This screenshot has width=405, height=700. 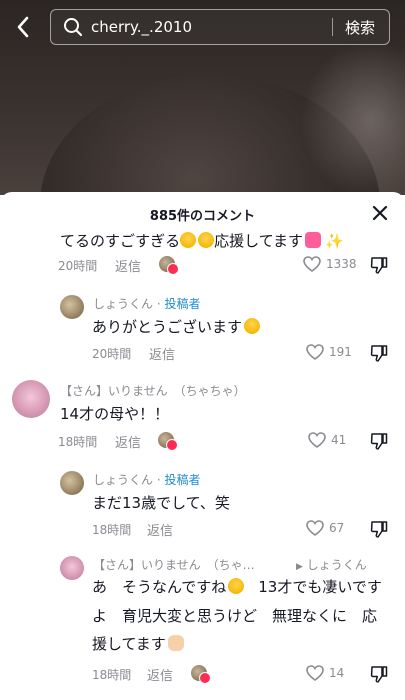 I want to click on like-button: 14, so click(x=325, y=673).